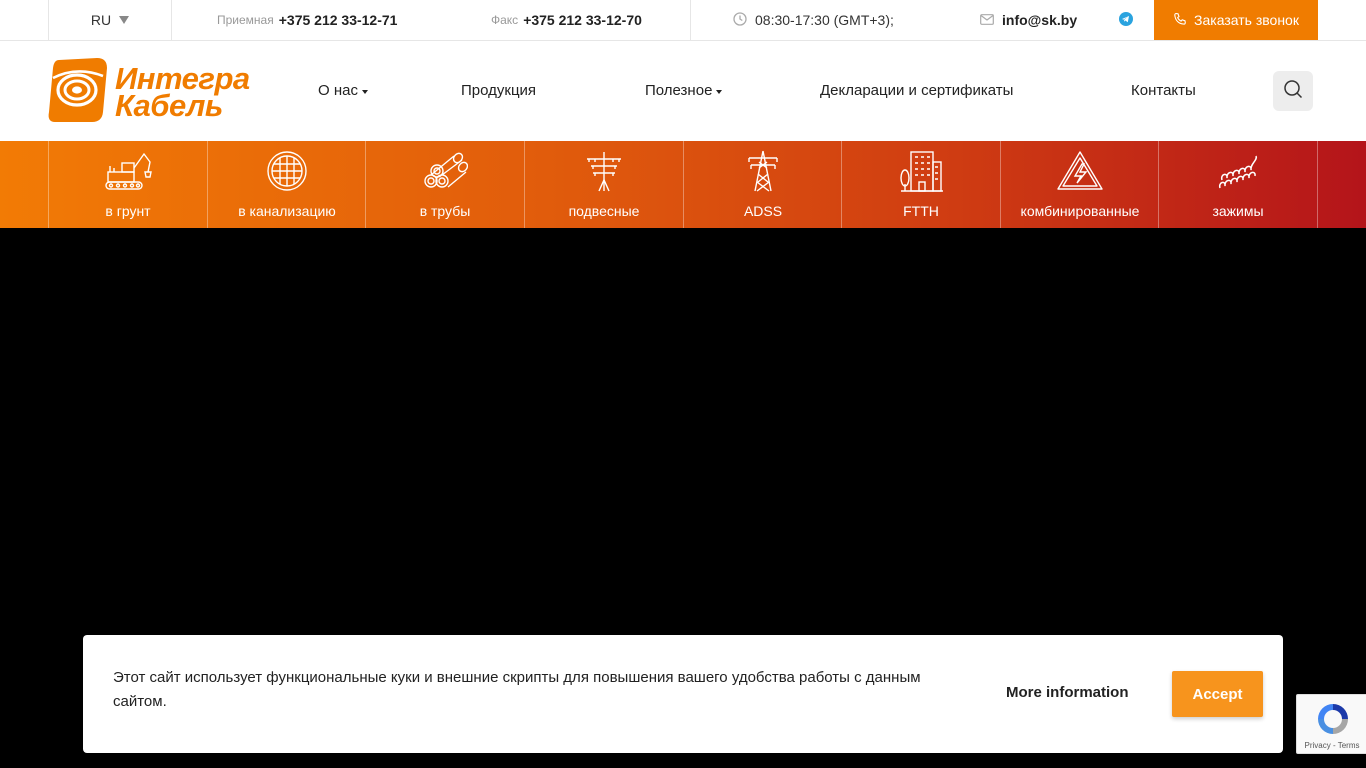  I want to click on clock-icon, so click(740, 20).